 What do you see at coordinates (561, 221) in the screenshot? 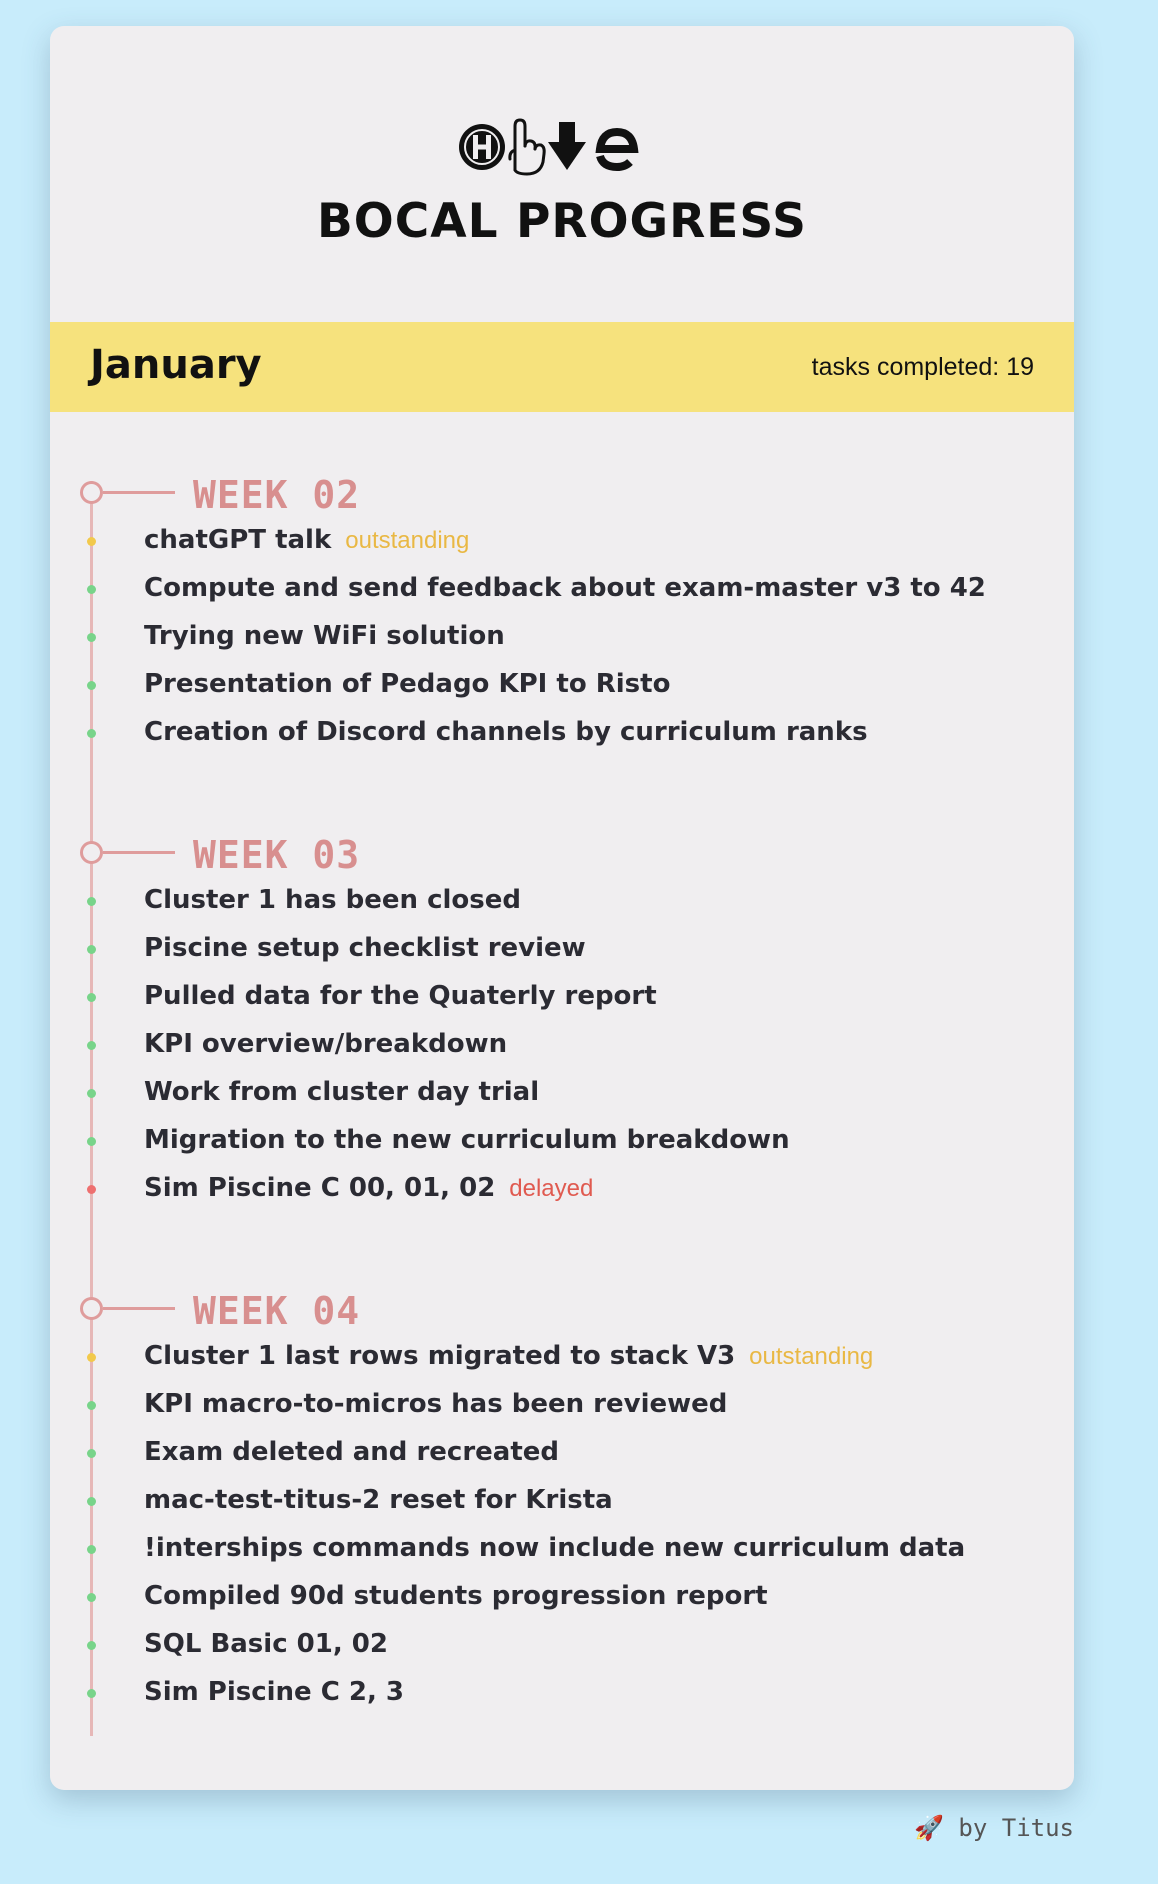
I see `page-title: BOCAL PROGRESS` at bounding box center [561, 221].